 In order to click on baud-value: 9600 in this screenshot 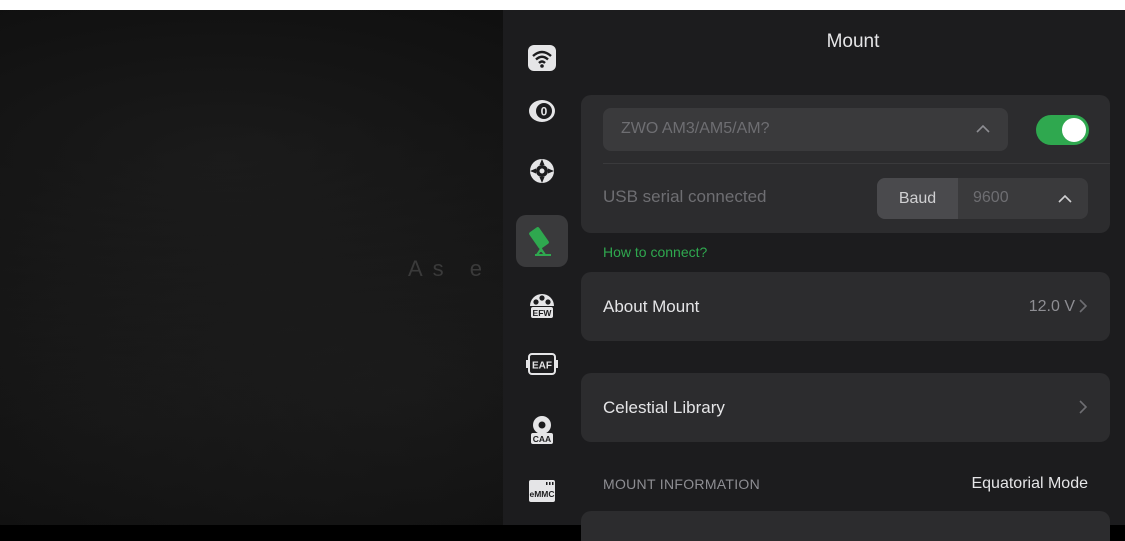, I will do `click(991, 197)`.